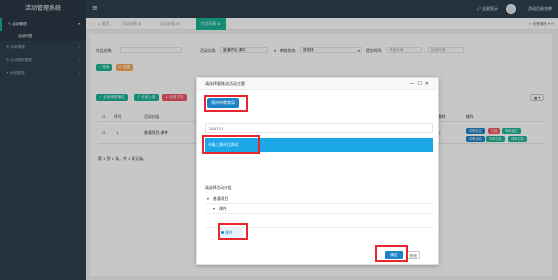  I want to click on maximize-icon: ☐, so click(420, 84).